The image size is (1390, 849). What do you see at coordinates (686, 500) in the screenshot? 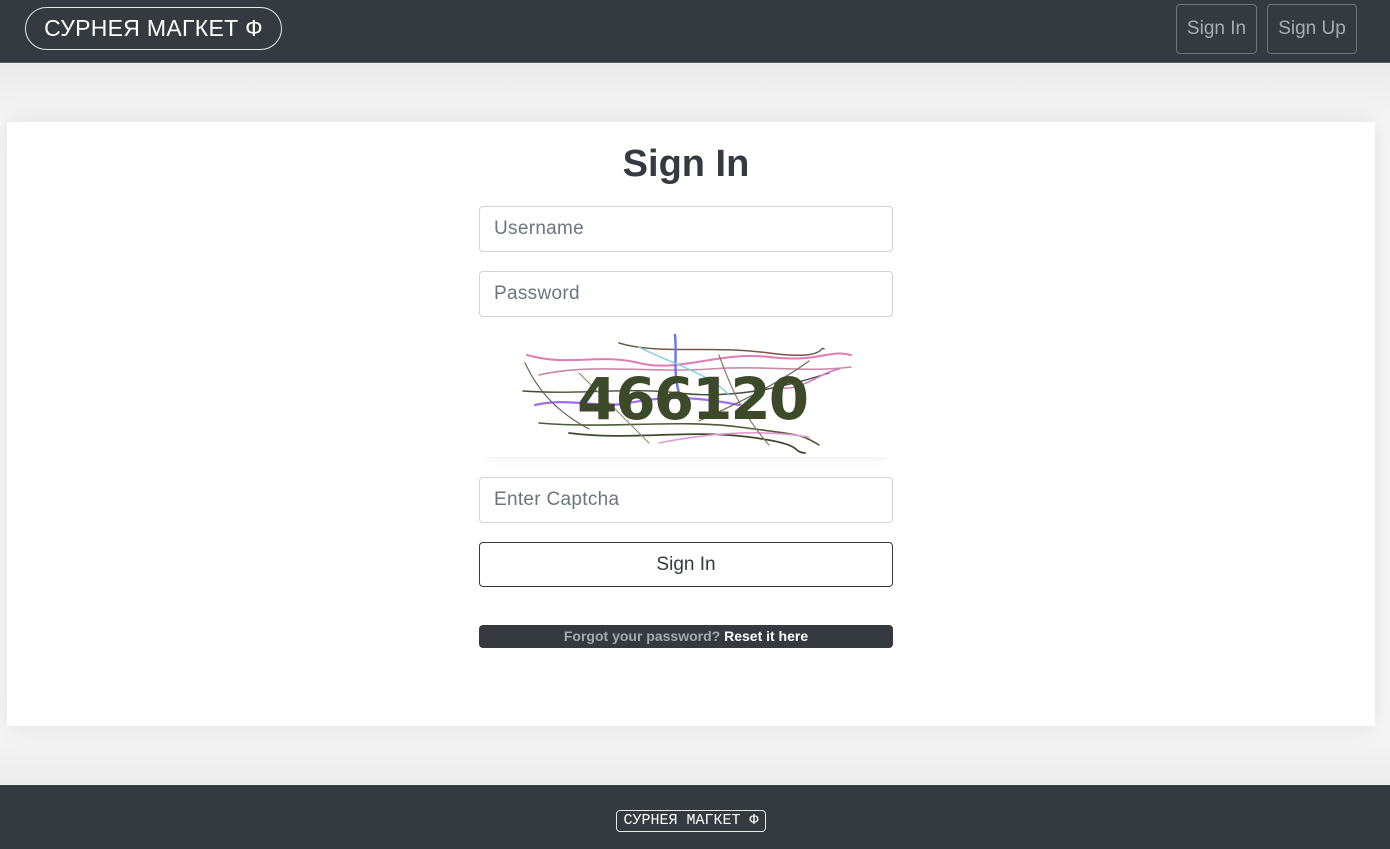
I see `captcha-input` at bounding box center [686, 500].